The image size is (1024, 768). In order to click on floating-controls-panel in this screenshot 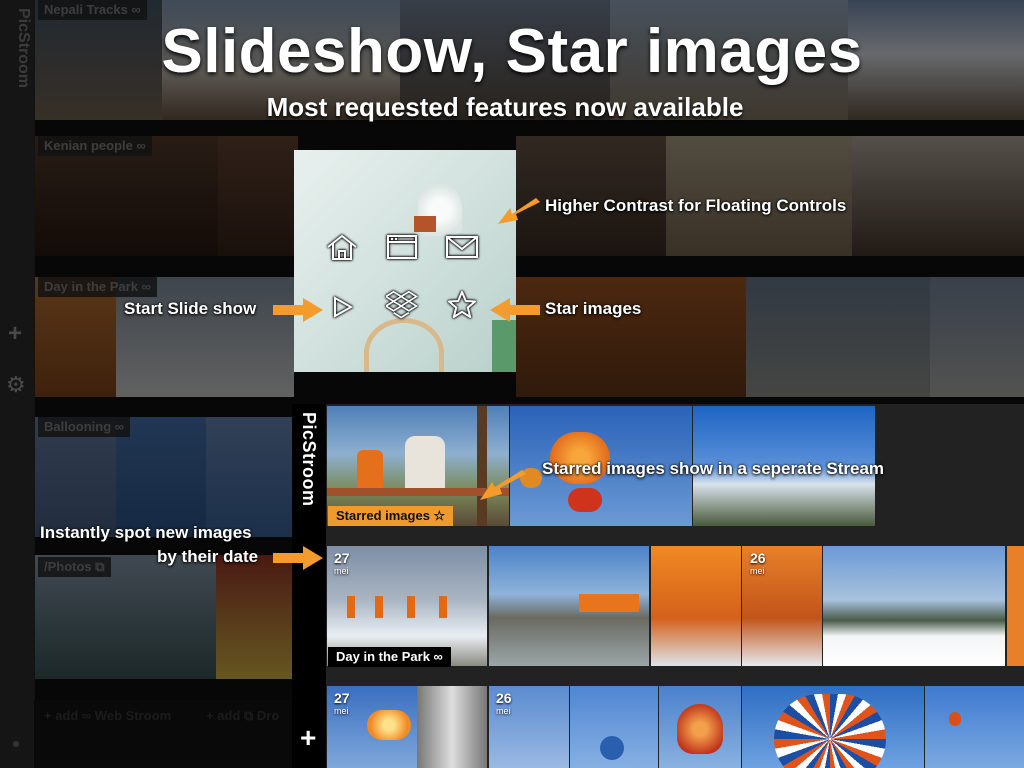, I will do `click(405, 261)`.